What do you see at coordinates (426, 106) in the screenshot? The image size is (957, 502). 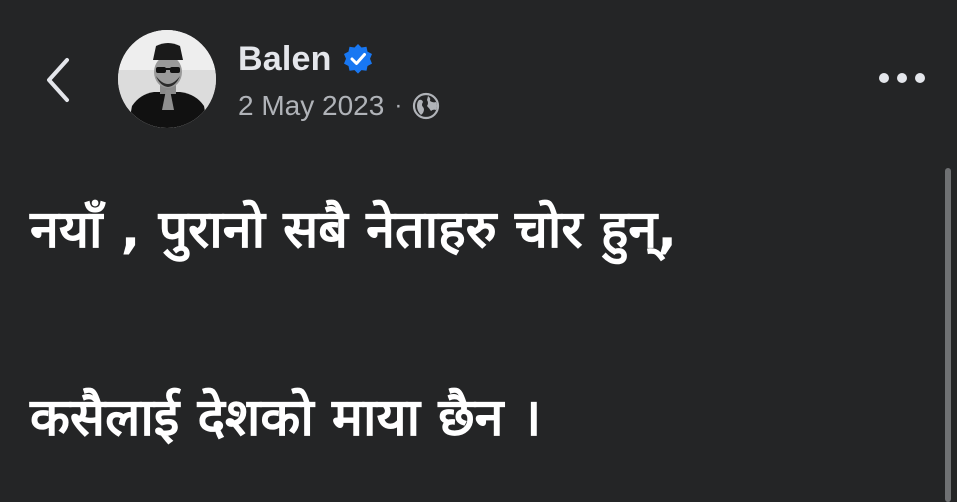 I see `globe-icon` at bounding box center [426, 106].